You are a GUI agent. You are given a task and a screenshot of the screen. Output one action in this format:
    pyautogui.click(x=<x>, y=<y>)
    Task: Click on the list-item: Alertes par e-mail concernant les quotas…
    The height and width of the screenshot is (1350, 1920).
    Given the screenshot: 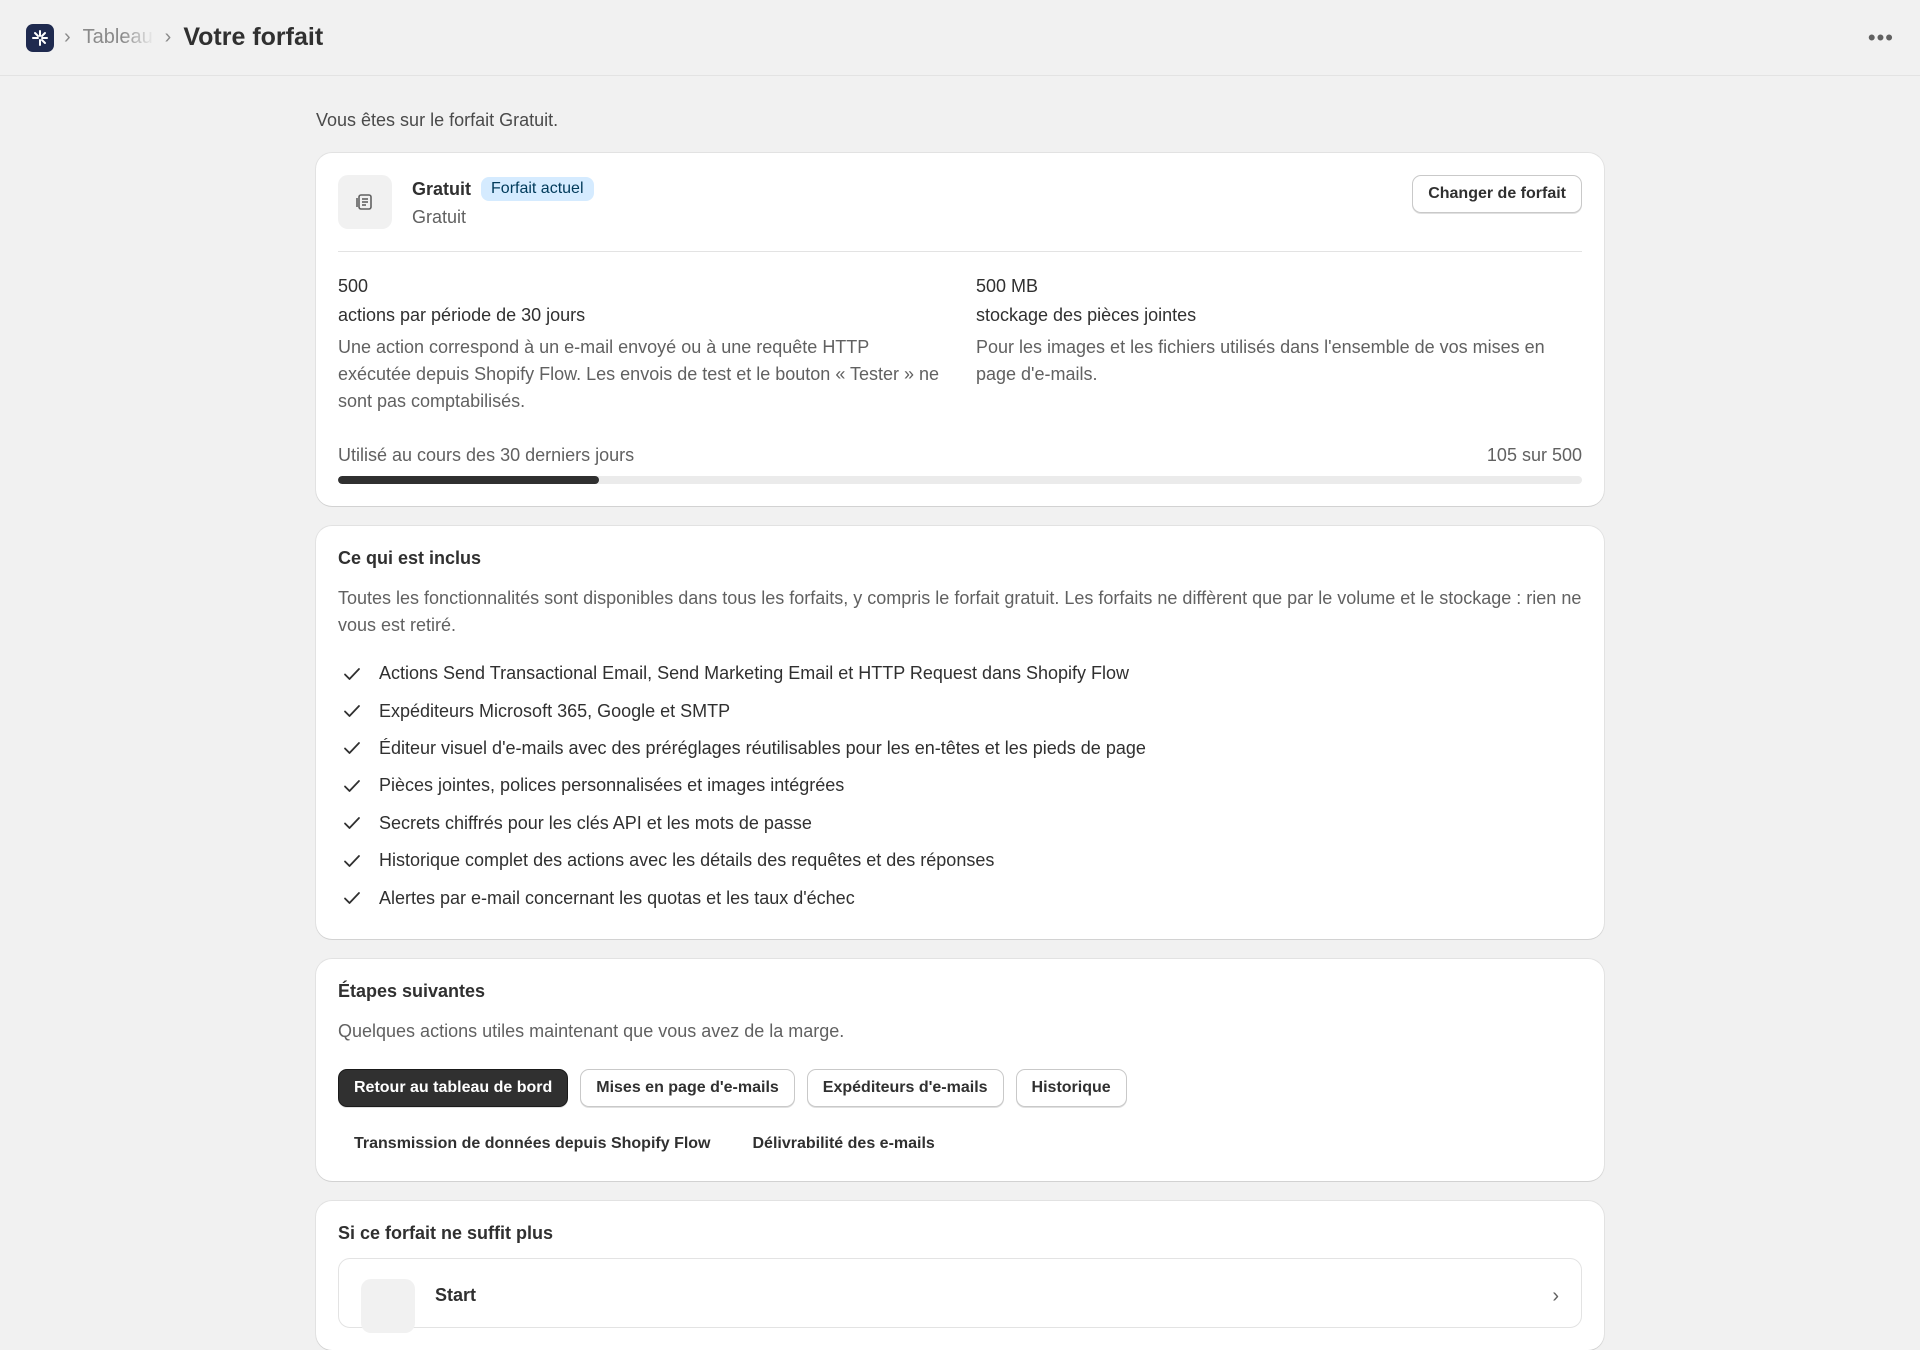 What is the action you would take?
    pyautogui.click(x=960, y=897)
    